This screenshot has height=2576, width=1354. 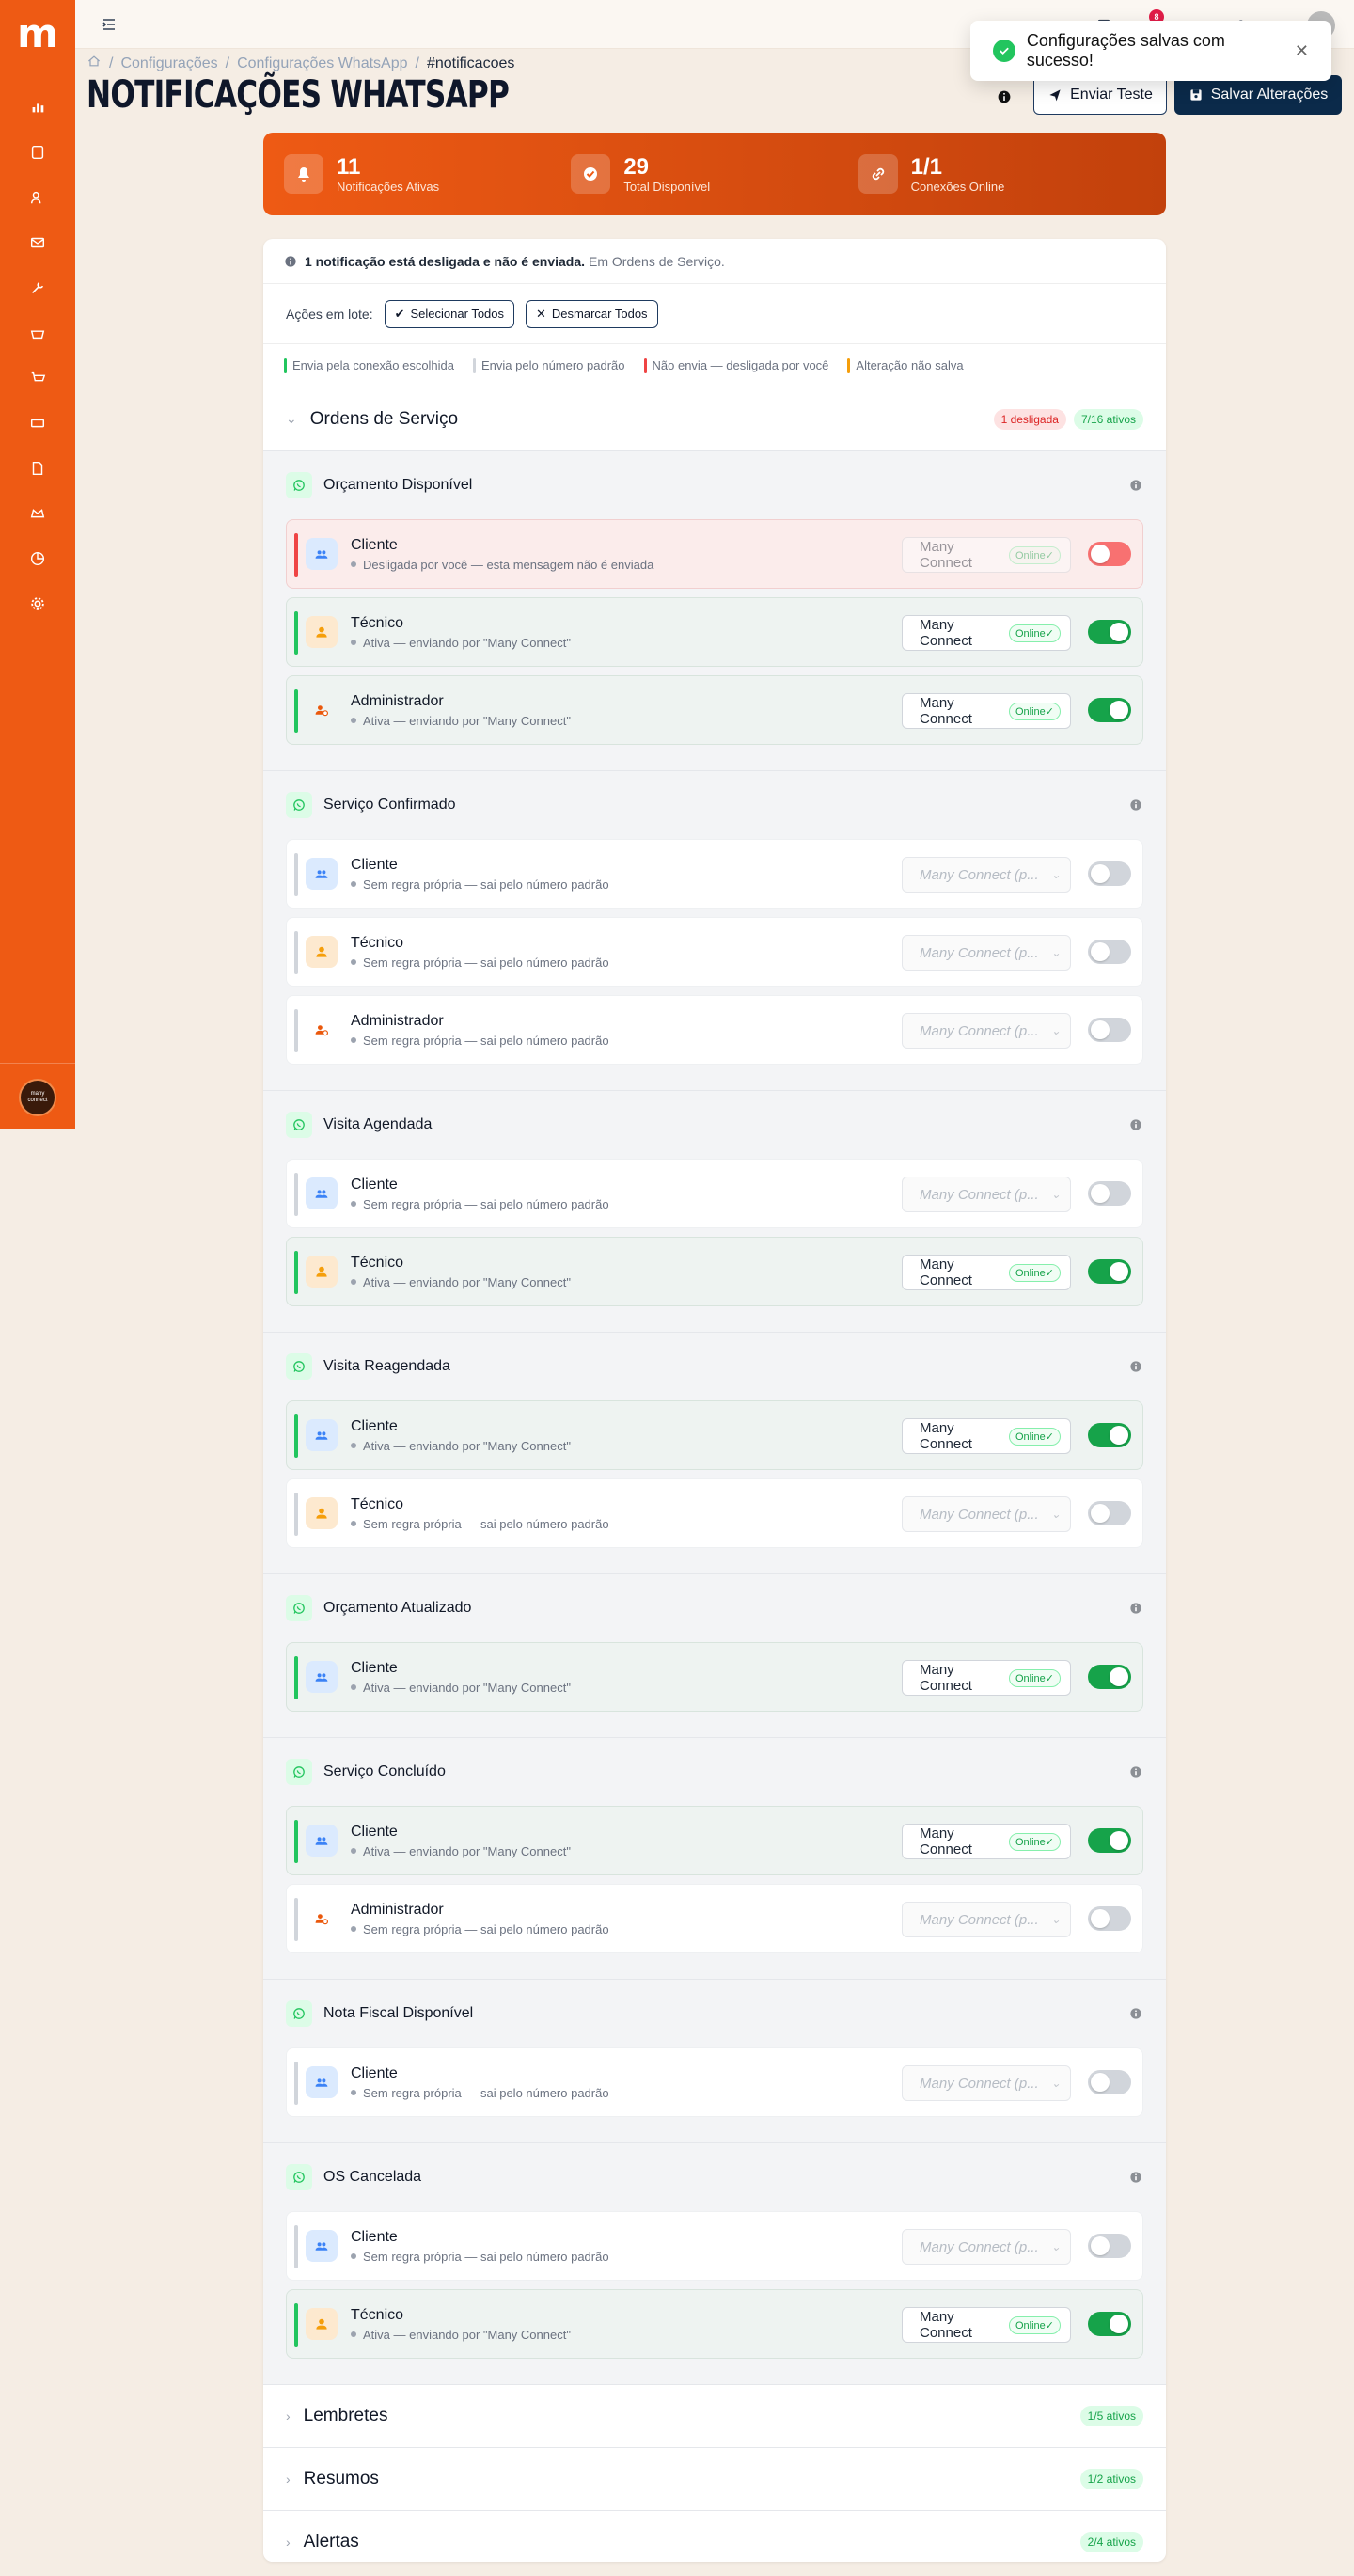 I want to click on legend-item: Alteração não salva, so click(x=905, y=365).